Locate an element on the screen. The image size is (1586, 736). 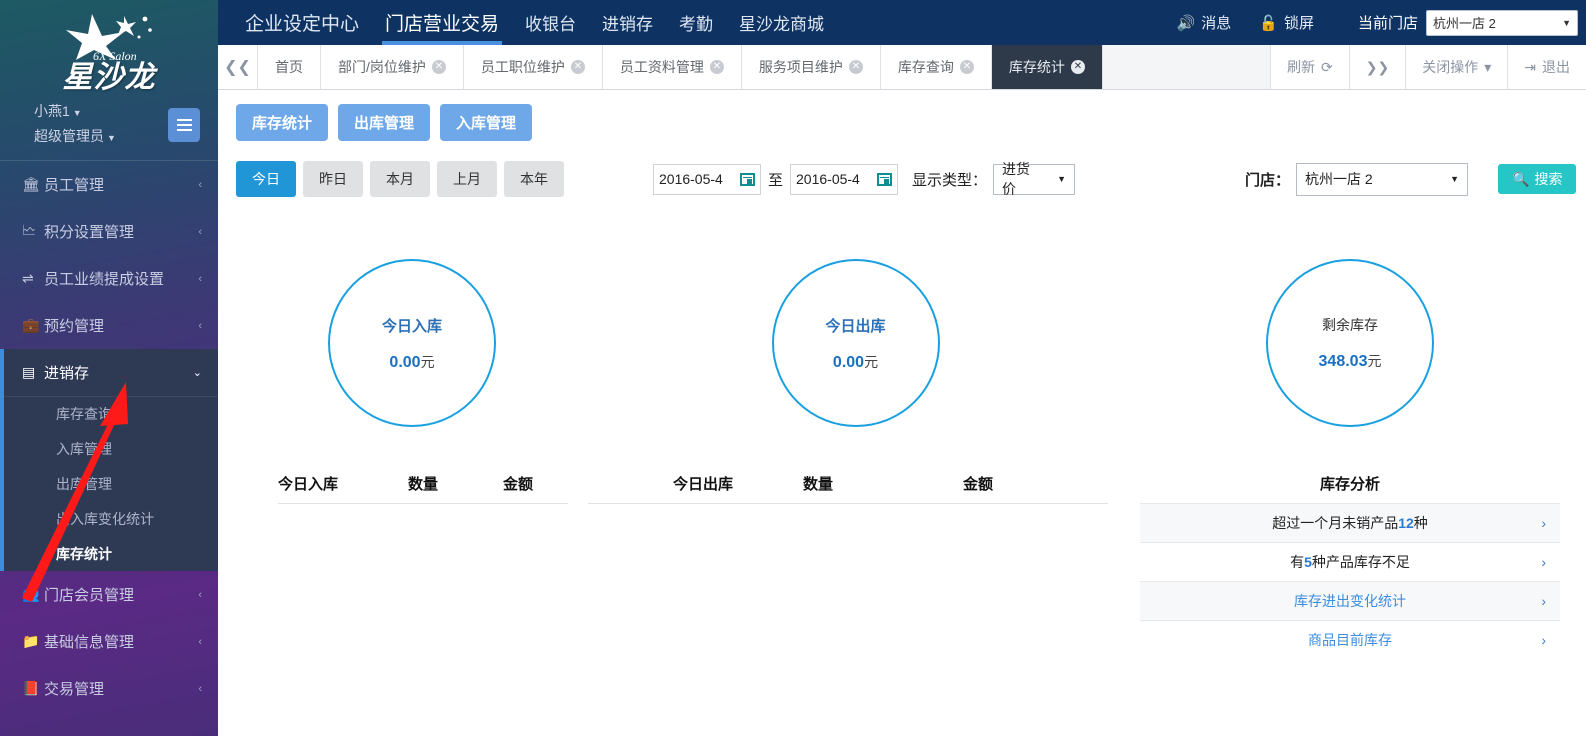
brand-logo: 6X Salon 星沙龙 is located at coordinates (109, 48).